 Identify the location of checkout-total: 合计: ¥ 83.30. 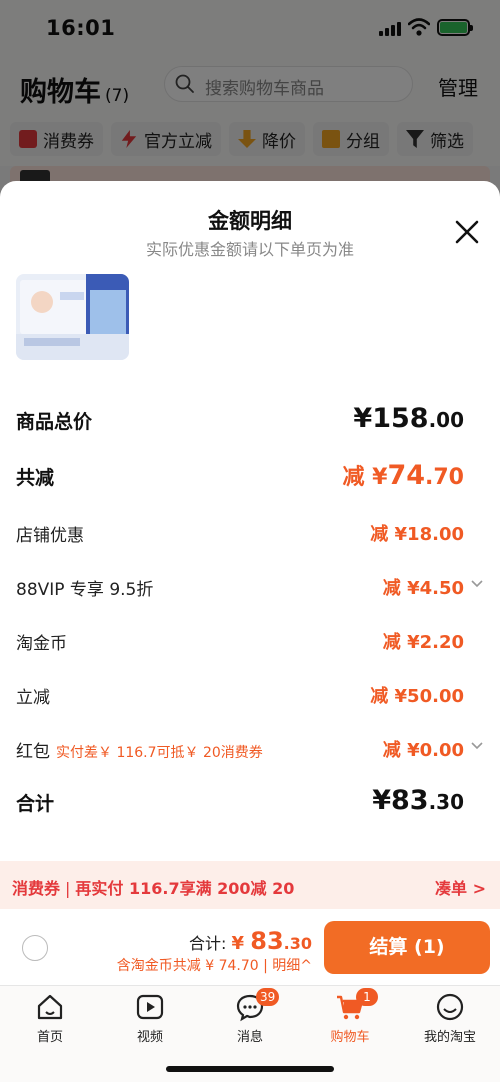
(250, 941).